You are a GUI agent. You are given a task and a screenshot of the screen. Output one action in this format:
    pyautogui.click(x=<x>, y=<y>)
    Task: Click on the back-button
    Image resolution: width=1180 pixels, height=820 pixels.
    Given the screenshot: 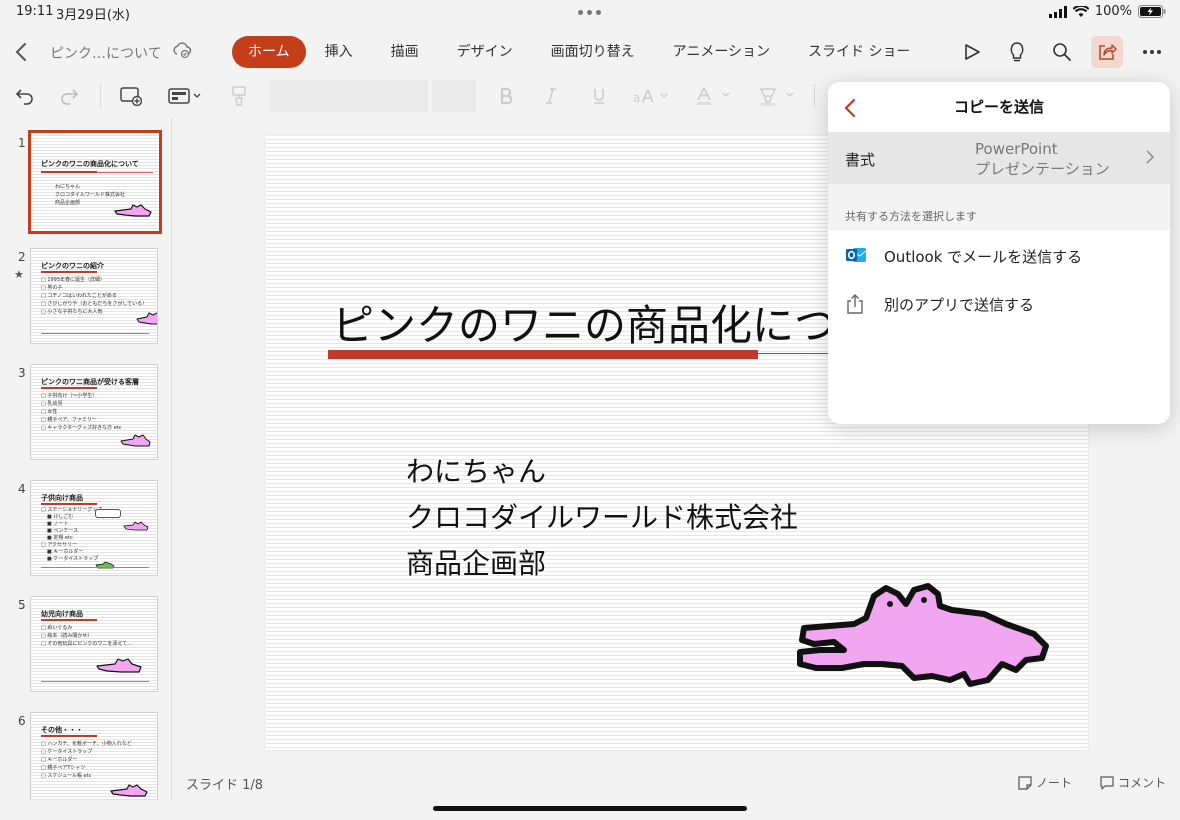 What is the action you would take?
    pyautogui.click(x=21, y=52)
    